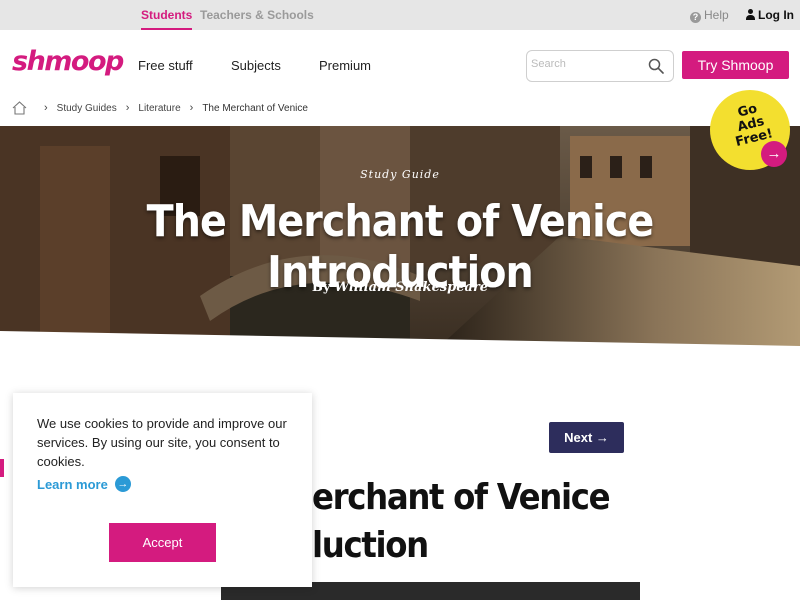  I want to click on next-label: Next, so click(578, 437).